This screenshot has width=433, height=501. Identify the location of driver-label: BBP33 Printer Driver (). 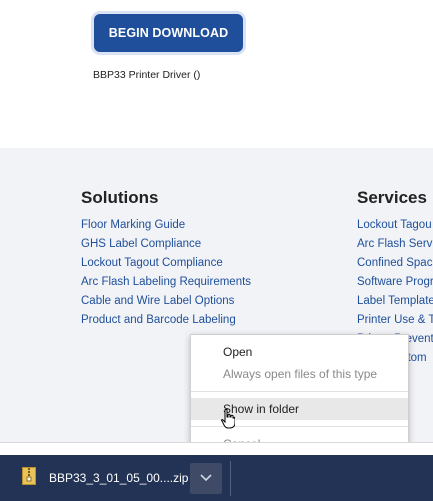
(147, 75).